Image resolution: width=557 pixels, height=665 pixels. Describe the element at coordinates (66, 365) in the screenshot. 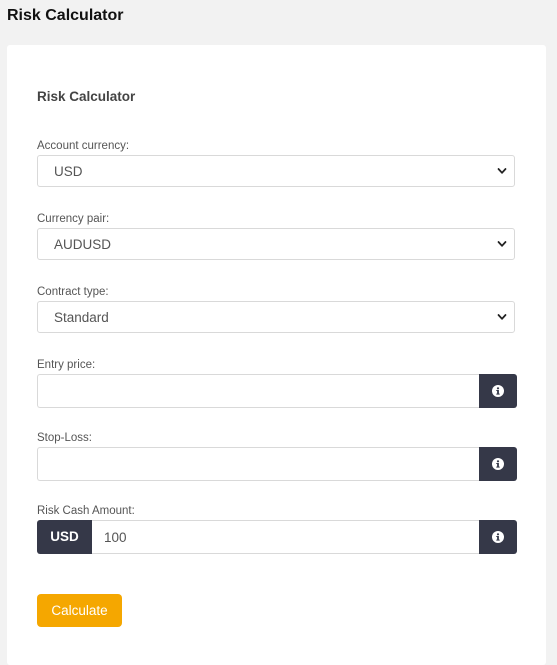

I see `entry-price-label: Entry price:` at that location.